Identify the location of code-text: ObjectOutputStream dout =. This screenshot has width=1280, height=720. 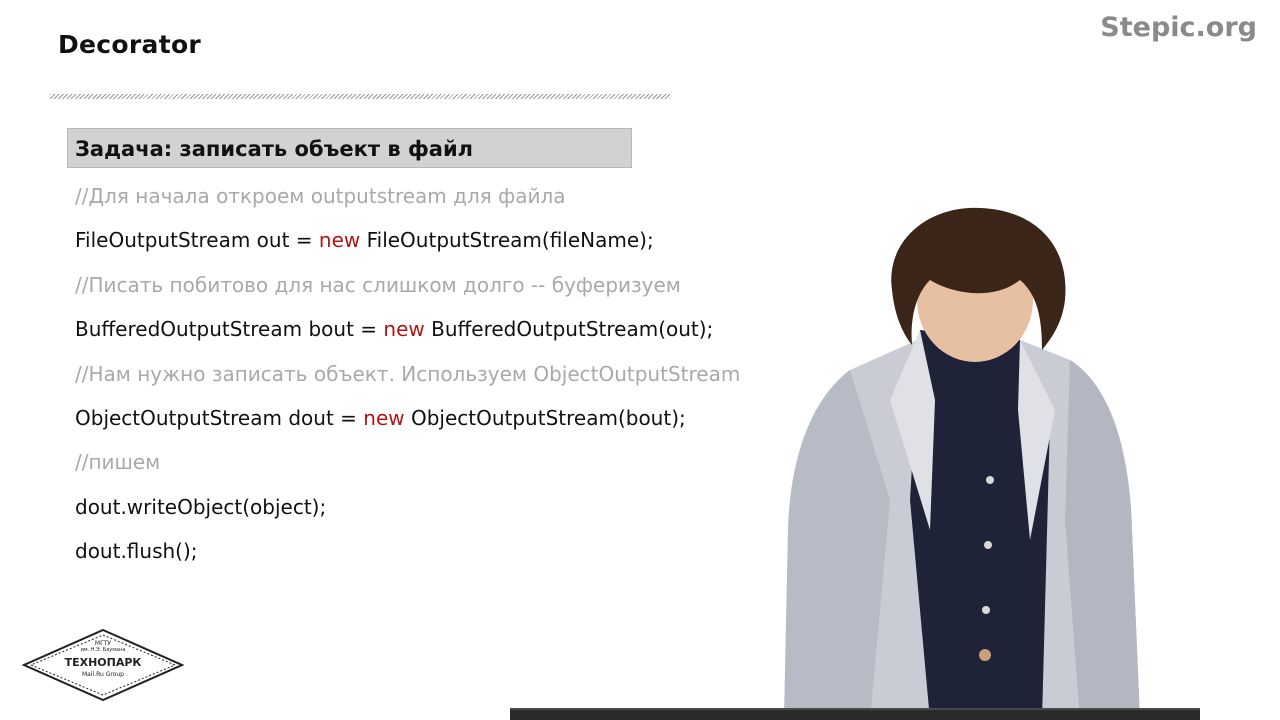
(219, 418).